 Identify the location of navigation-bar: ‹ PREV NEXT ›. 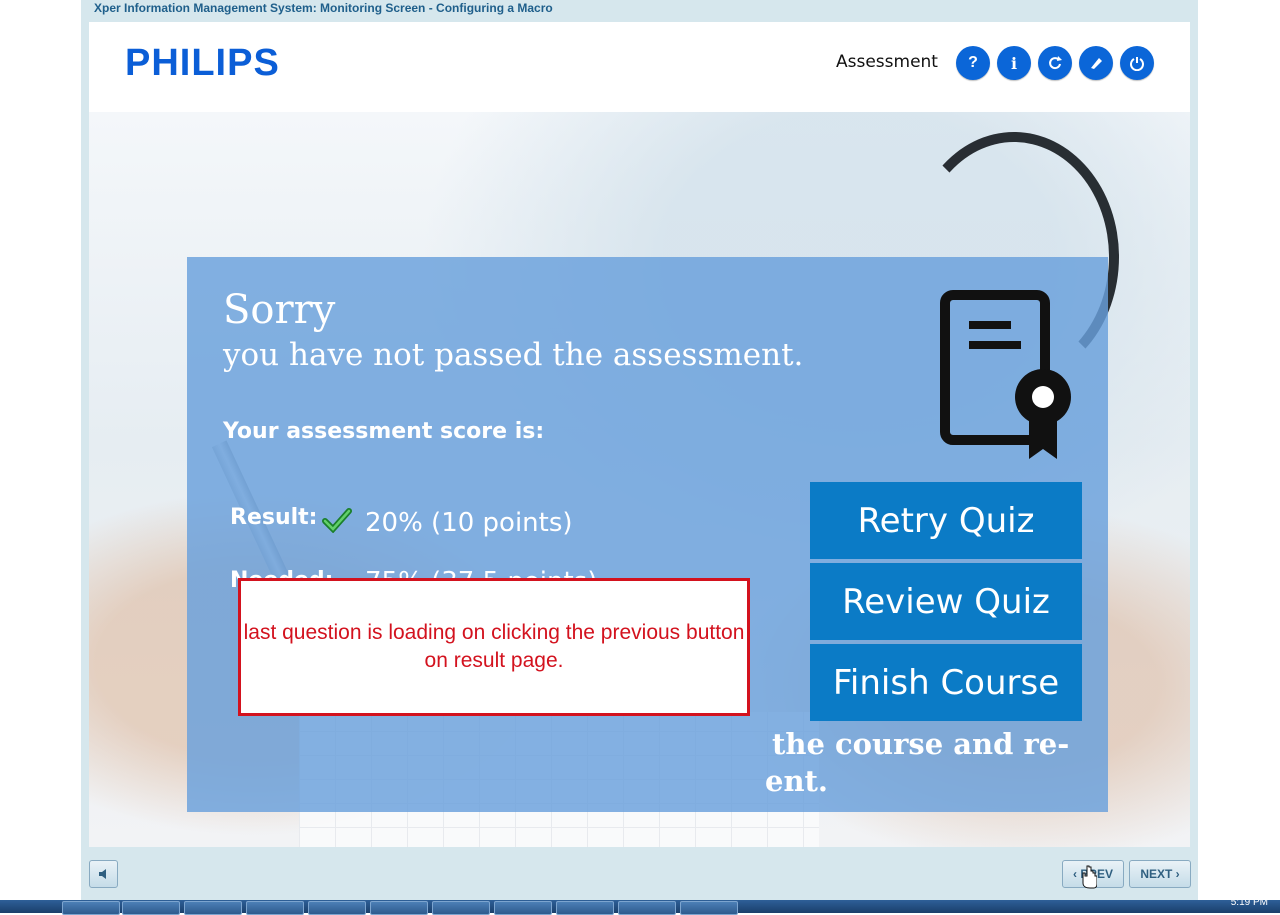
(640, 873).